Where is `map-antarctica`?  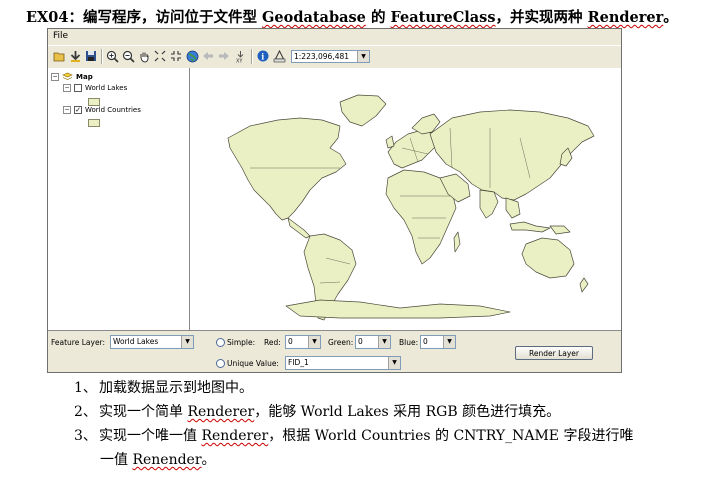 map-antarctica is located at coordinates (398, 309).